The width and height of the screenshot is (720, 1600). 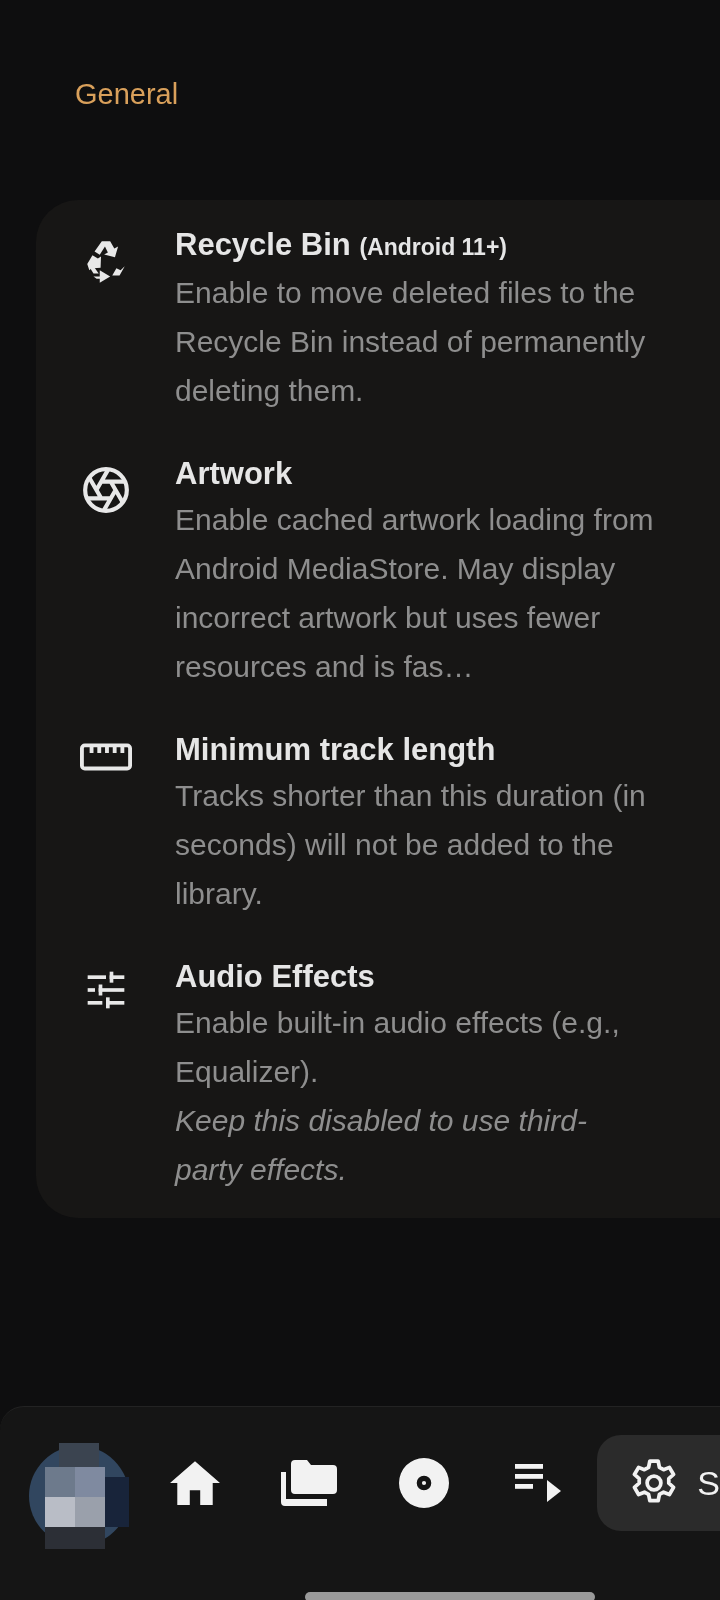 I want to click on setting-title: Recycle Bin (Android 11+), so click(x=341, y=244).